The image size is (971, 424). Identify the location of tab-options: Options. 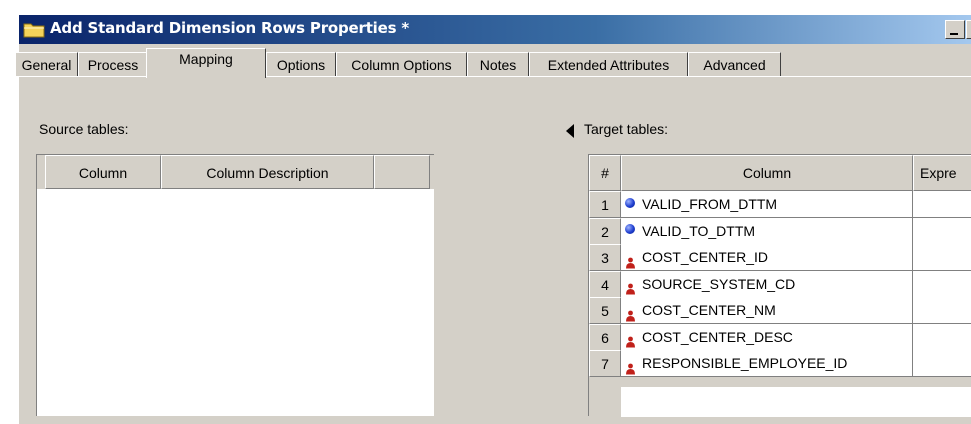
(301, 64).